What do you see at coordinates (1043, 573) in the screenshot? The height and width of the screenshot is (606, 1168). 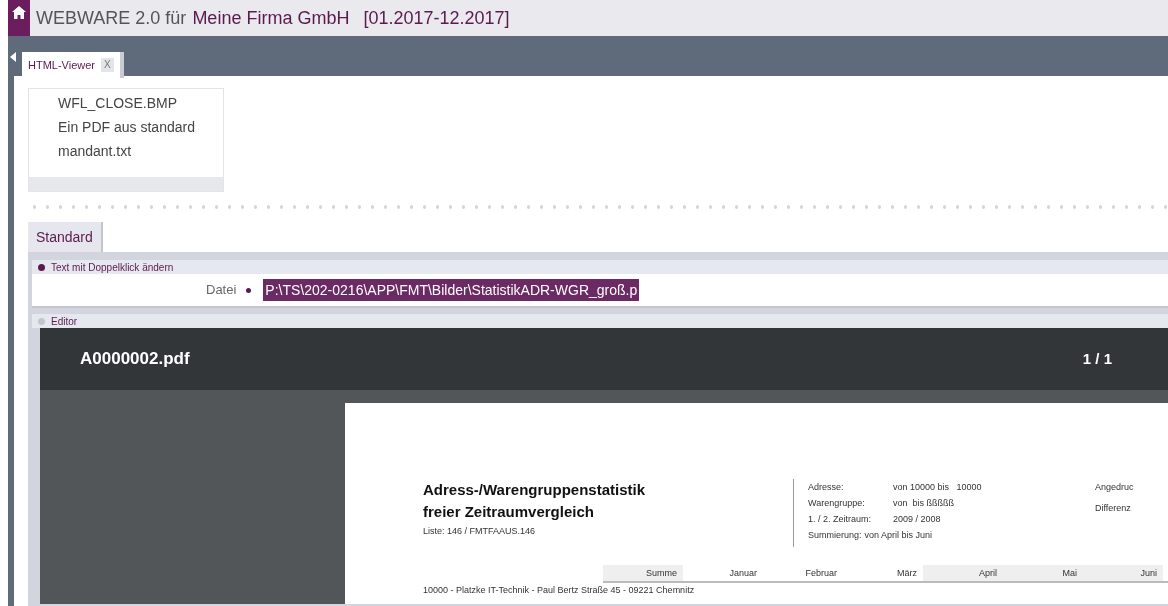 I see `column-header: Mai` at bounding box center [1043, 573].